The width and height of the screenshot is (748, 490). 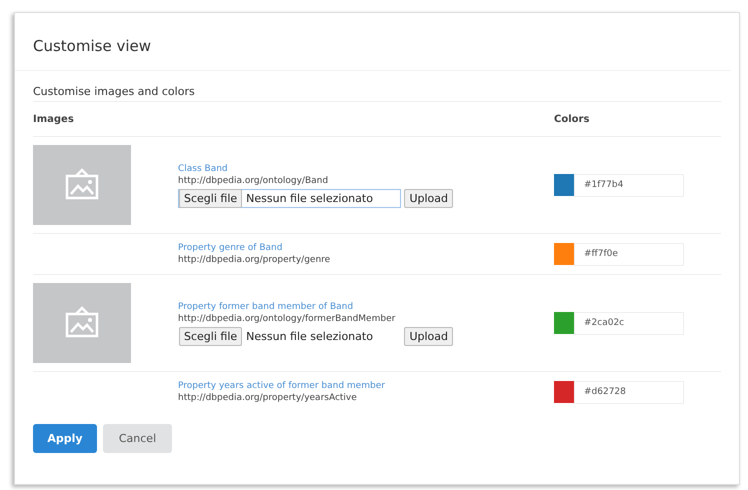 What do you see at coordinates (255, 260) in the screenshot?
I see `property-uri: http://dbpedia.org/property/genre` at bounding box center [255, 260].